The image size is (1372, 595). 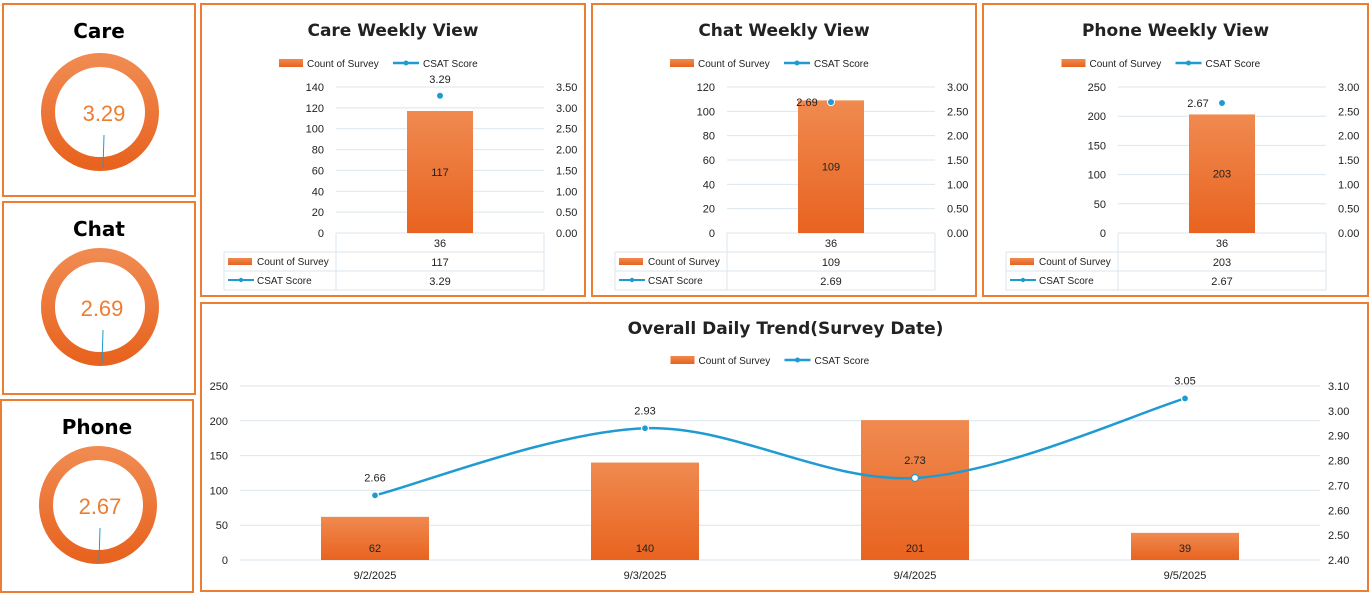 What do you see at coordinates (786, 329) in the screenshot?
I see `chart-title: Overall Daily Trend(Survey Date)` at bounding box center [786, 329].